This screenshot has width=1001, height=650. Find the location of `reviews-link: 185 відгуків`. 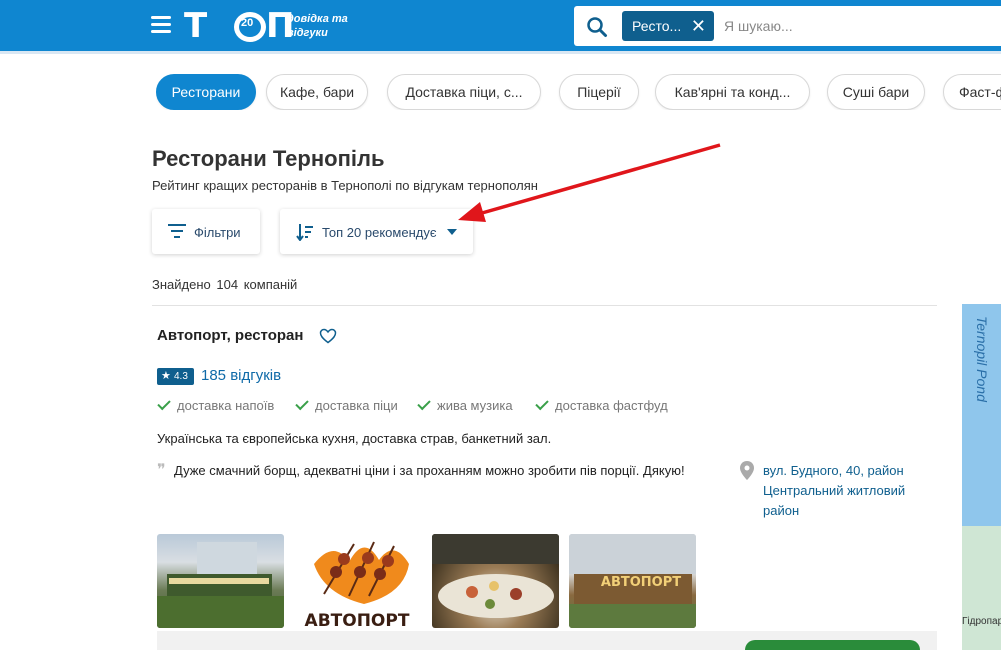

reviews-link: 185 відгуків is located at coordinates (241, 375).